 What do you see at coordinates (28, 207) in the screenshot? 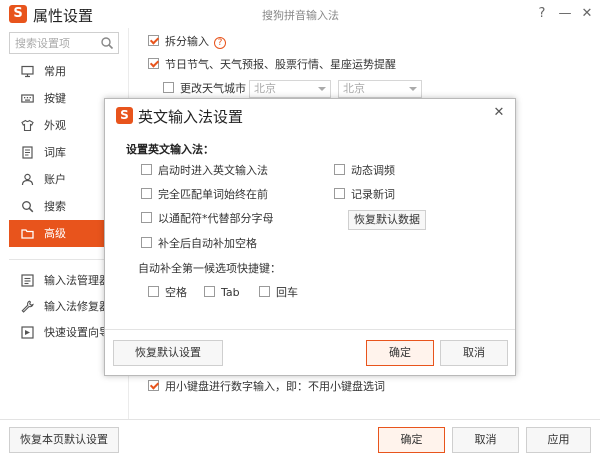
I see `magnifier-icon` at bounding box center [28, 207].